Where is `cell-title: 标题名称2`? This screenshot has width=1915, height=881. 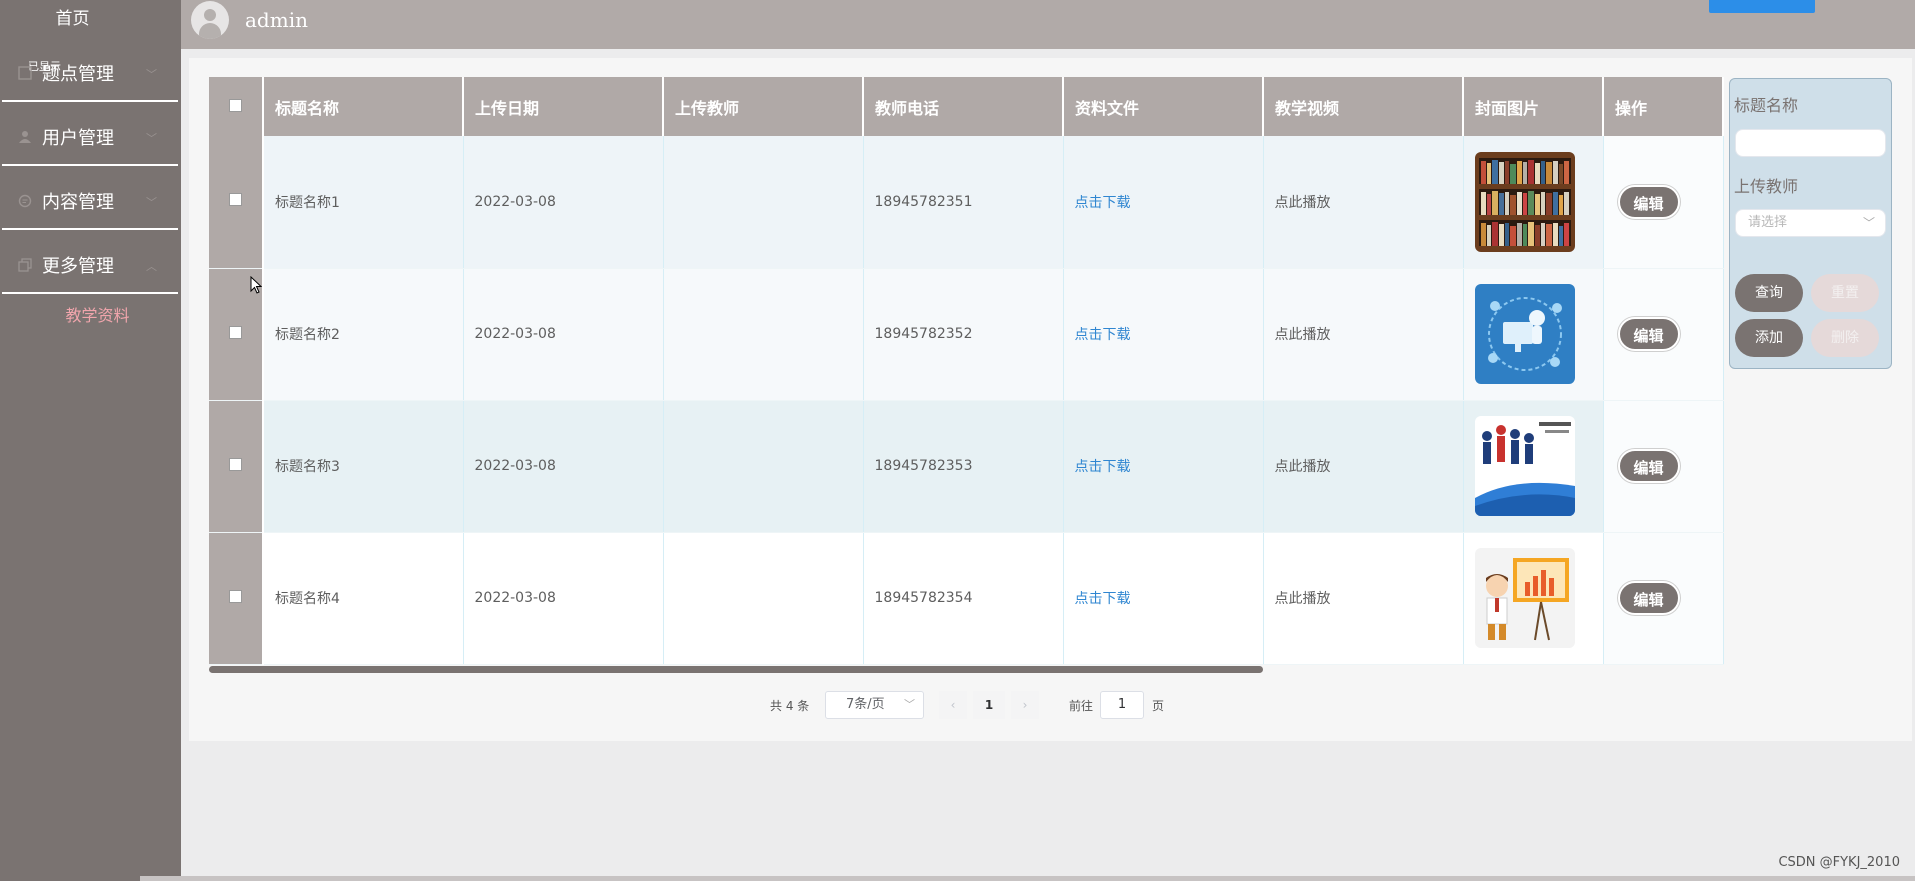 cell-title: 标题名称2 is located at coordinates (363, 334).